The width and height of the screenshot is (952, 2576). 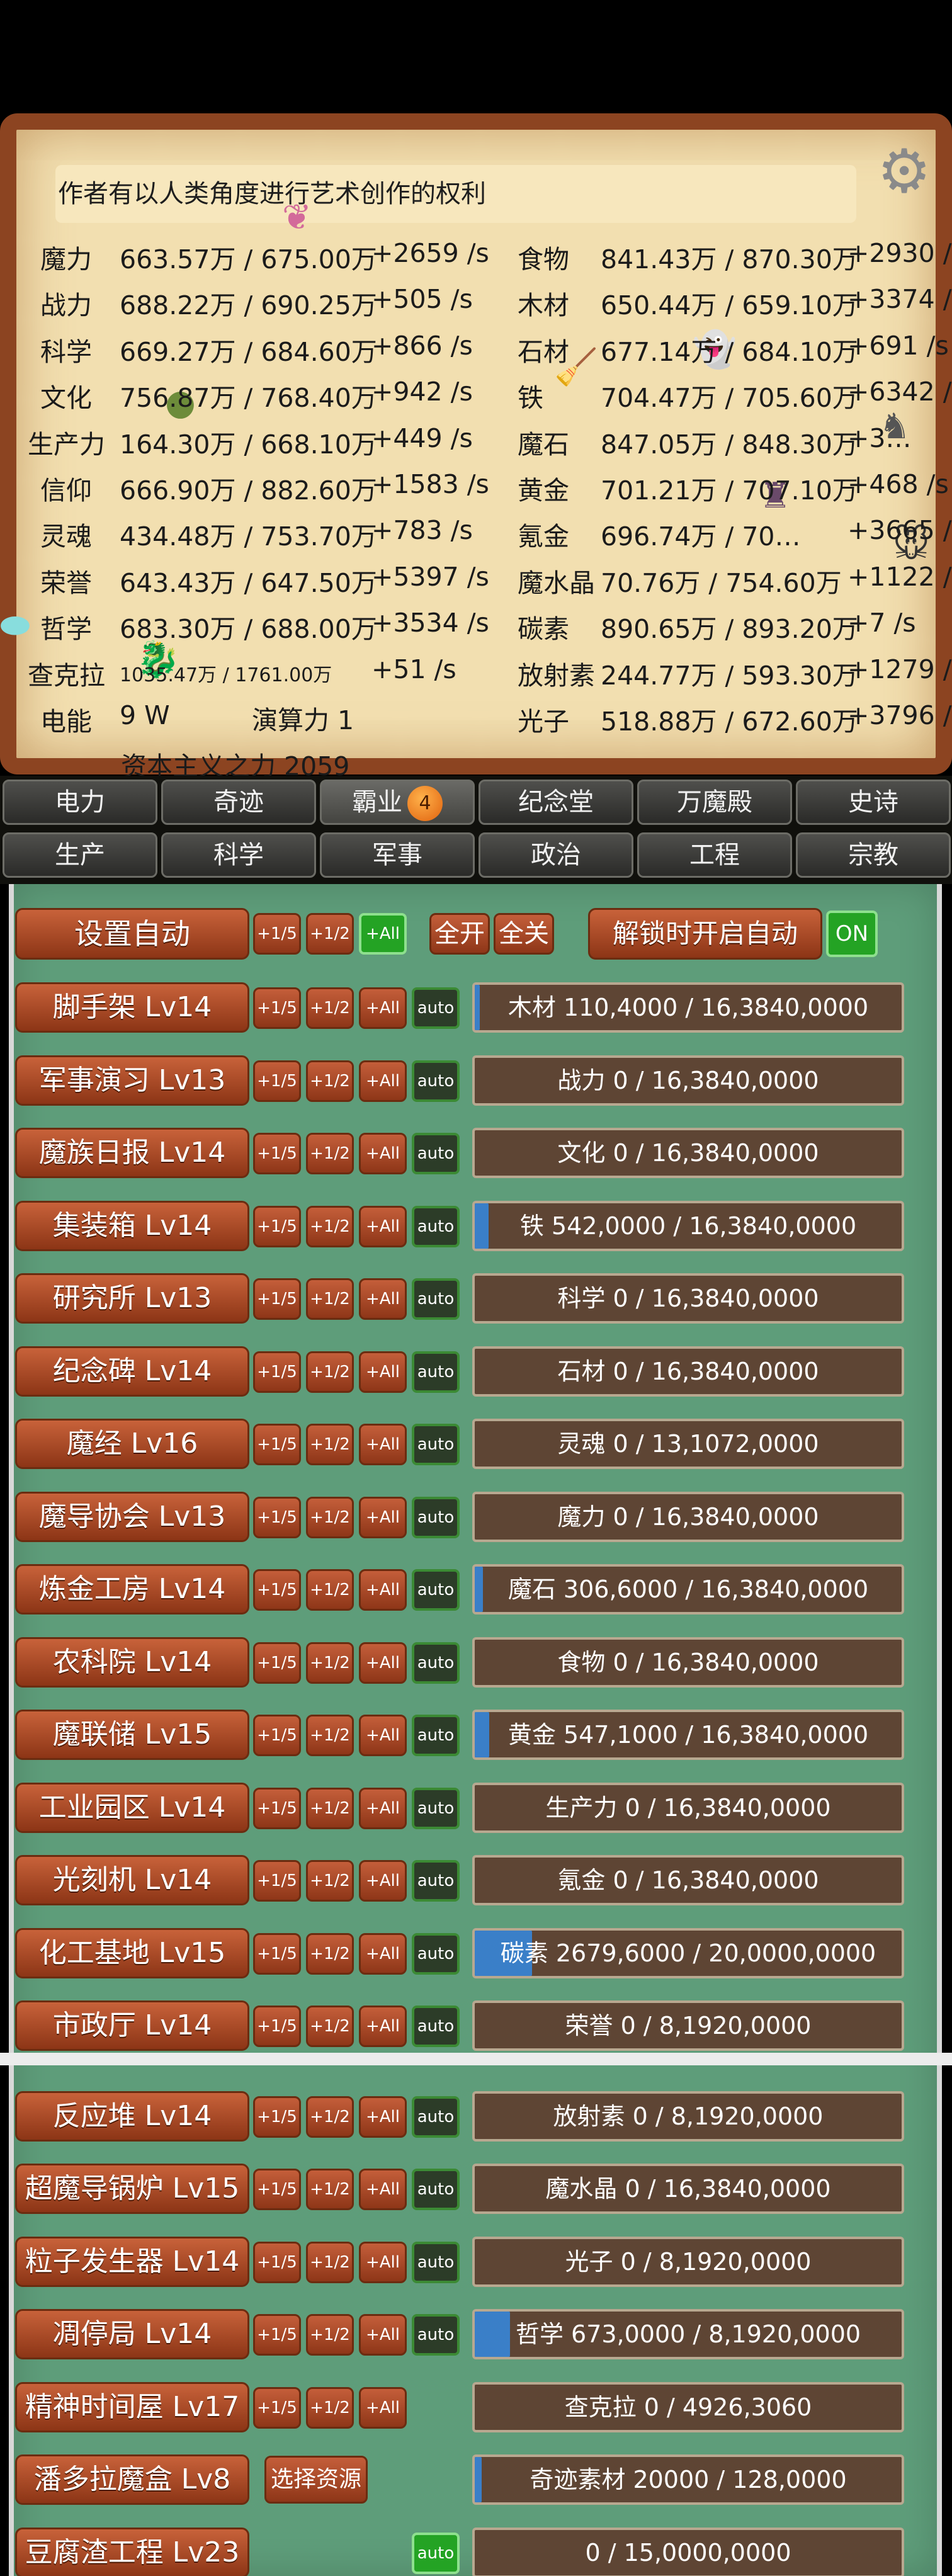 What do you see at coordinates (132, 1662) in the screenshot?
I see `building-name-button: 农科院 Lv14` at bounding box center [132, 1662].